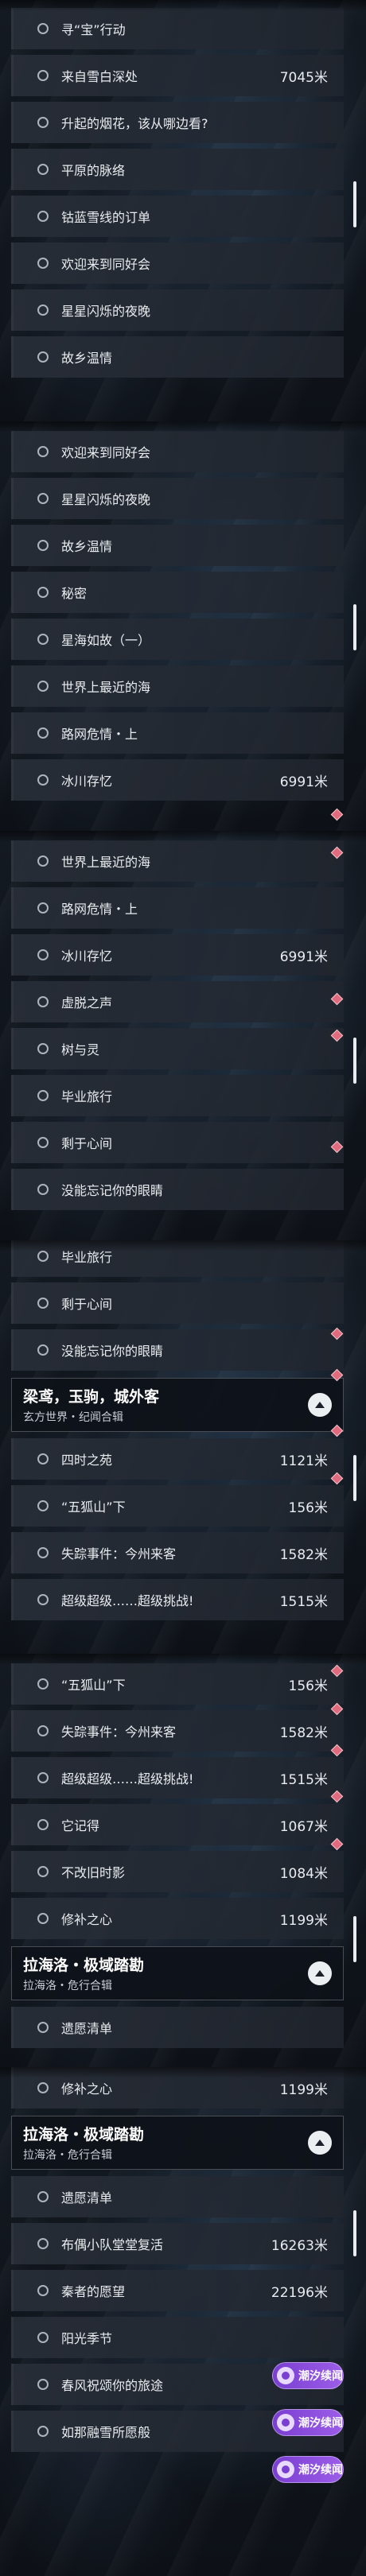  What do you see at coordinates (91, 1397) in the screenshot?
I see `group-title: 梁鸢，玉驹，城外客` at bounding box center [91, 1397].